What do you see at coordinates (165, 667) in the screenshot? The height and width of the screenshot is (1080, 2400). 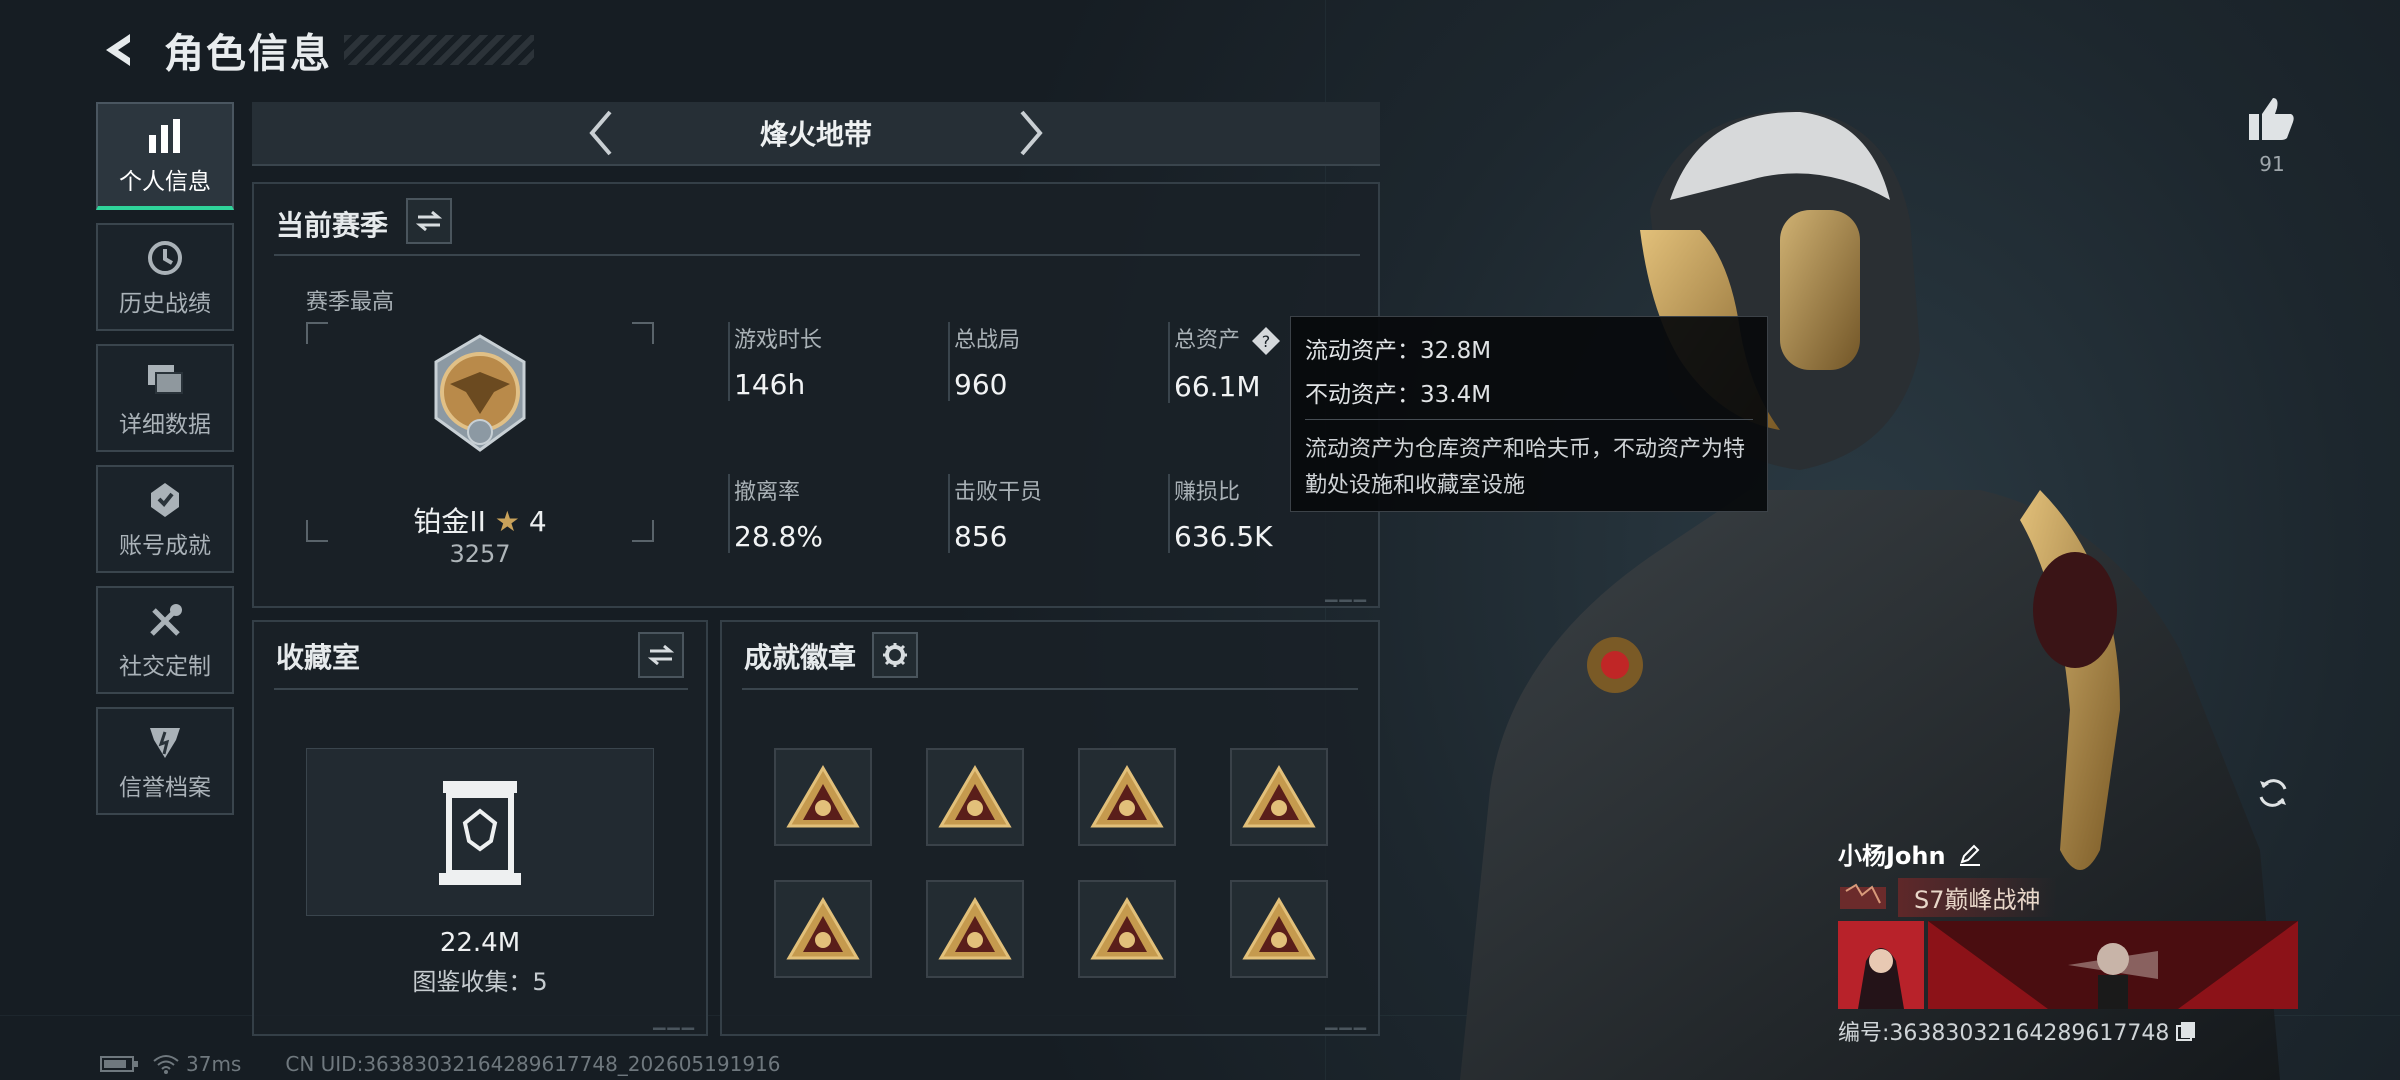 I see `sidebar-item-label: 社交定制` at bounding box center [165, 667].